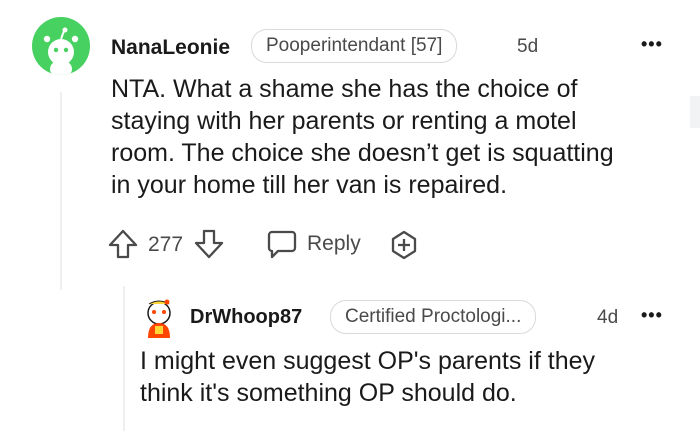 The width and height of the screenshot is (700, 431). Describe the element at coordinates (282, 244) in the screenshot. I see `speech-bubble-icon` at that location.